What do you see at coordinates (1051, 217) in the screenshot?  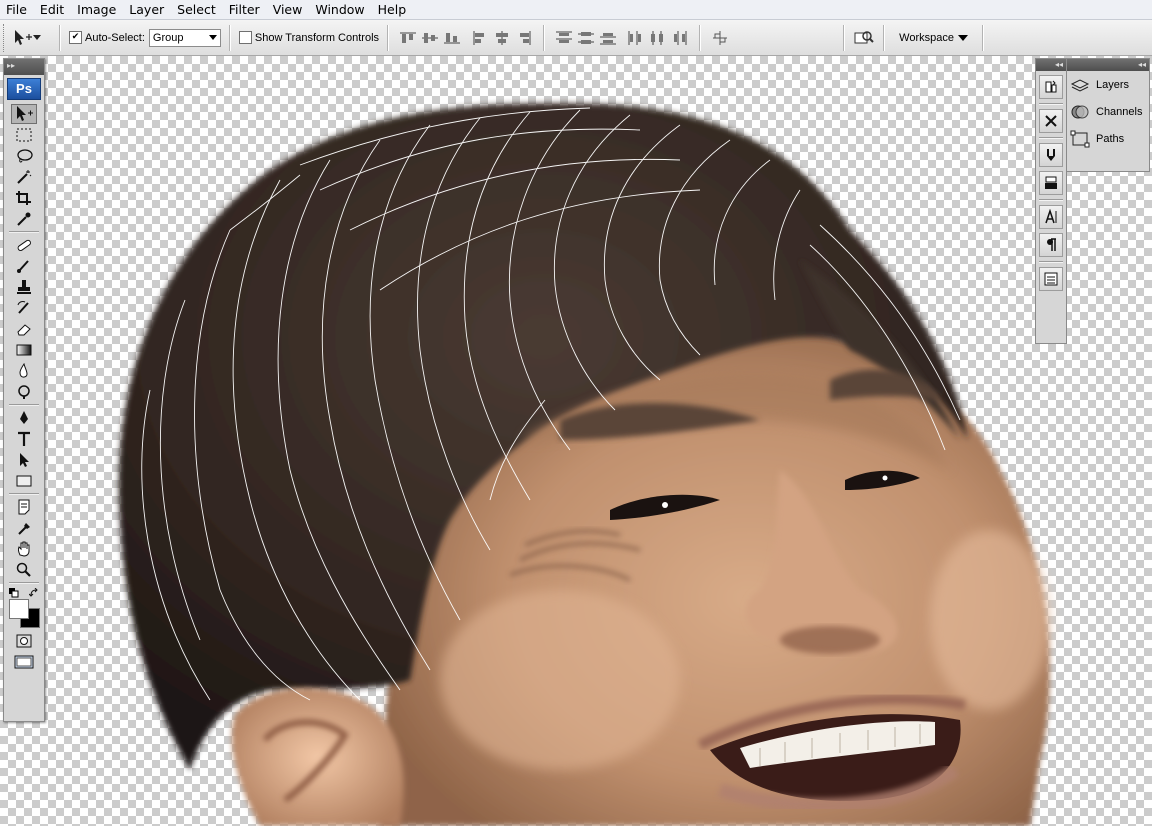 I see `character-panel-button` at bounding box center [1051, 217].